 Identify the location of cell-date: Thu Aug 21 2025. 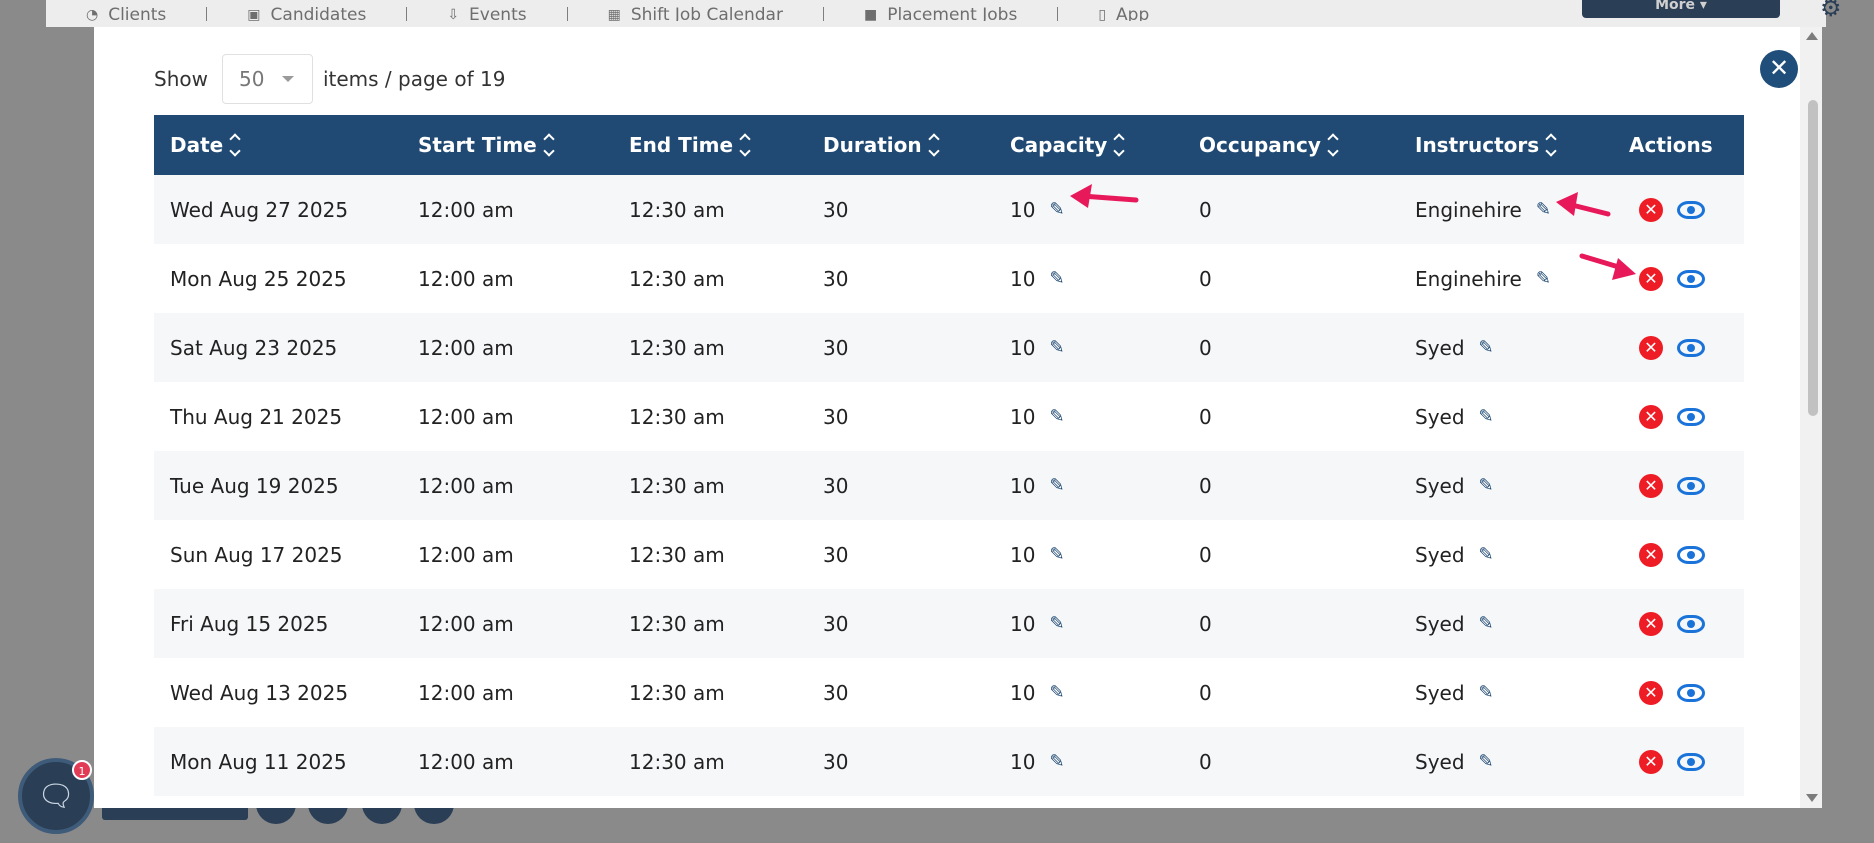
(256, 416).